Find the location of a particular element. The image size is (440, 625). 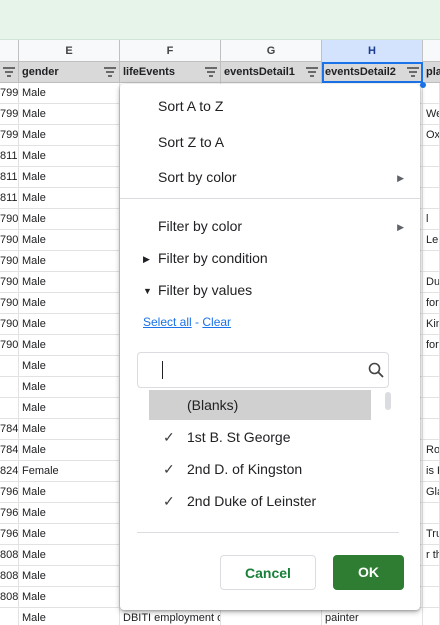

table-cell: Gla is located at coordinates (431, 492).